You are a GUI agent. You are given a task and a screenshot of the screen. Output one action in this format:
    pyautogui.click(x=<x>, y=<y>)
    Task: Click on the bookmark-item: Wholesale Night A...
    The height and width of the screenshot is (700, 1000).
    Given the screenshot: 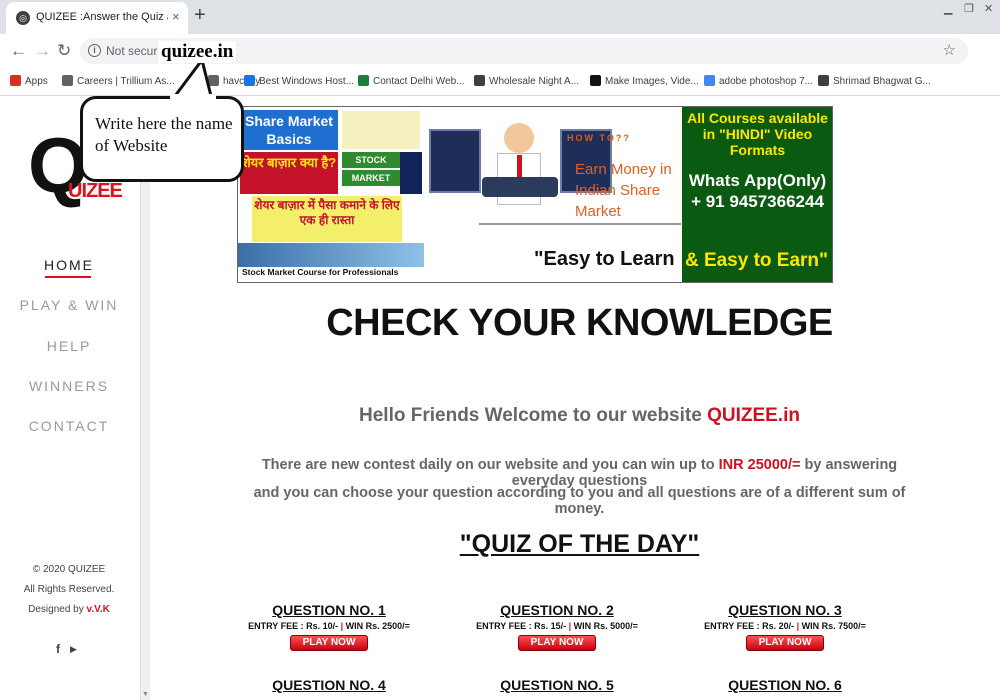 What is the action you would take?
    pyautogui.click(x=526, y=81)
    